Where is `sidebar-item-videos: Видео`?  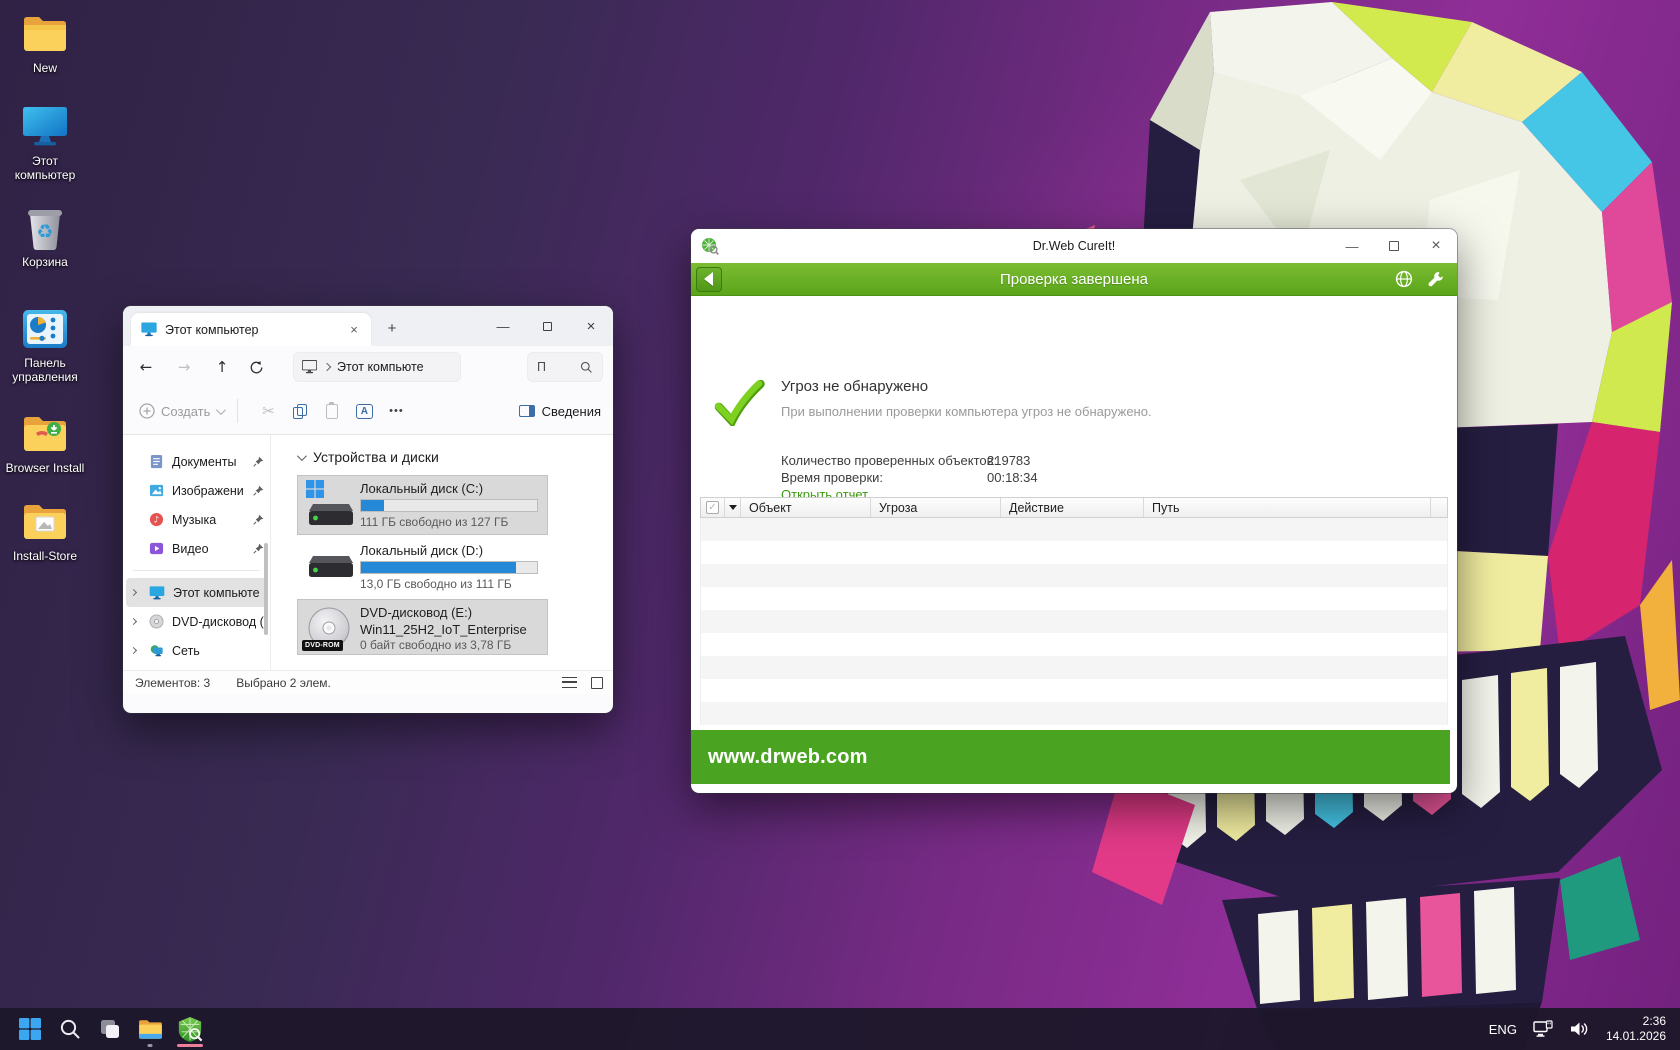 sidebar-item-videos: Видео is located at coordinates (196, 548).